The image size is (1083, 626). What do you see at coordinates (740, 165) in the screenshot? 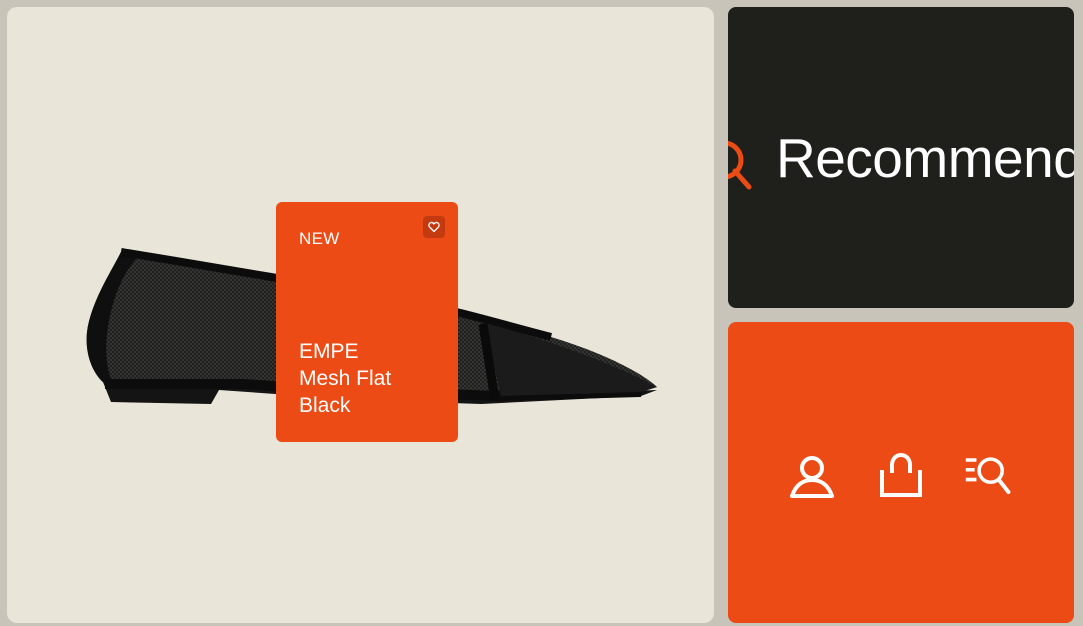
I see `search-icon` at bounding box center [740, 165].